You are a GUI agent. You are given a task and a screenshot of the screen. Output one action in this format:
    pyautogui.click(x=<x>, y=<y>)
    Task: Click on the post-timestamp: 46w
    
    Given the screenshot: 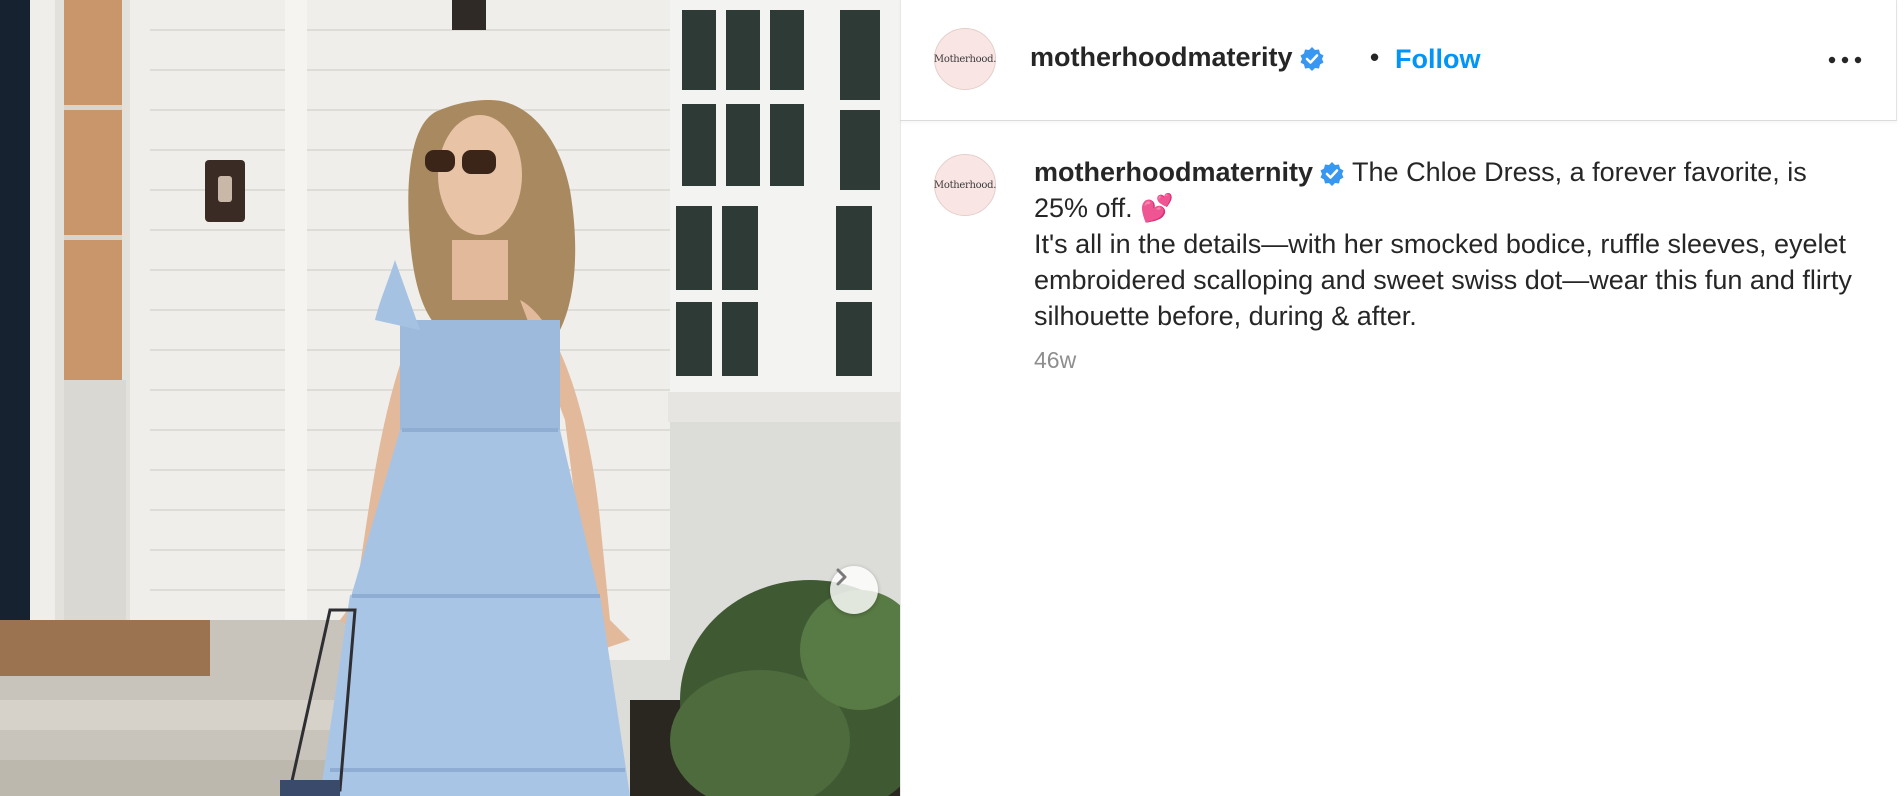 What is the action you would take?
    pyautogui.click(x=1055, y=360)
    